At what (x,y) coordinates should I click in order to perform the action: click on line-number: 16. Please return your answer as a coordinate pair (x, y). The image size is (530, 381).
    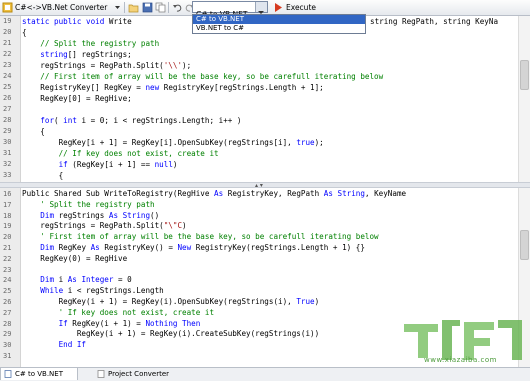
    Looking at the image, I should click on (7, 194).